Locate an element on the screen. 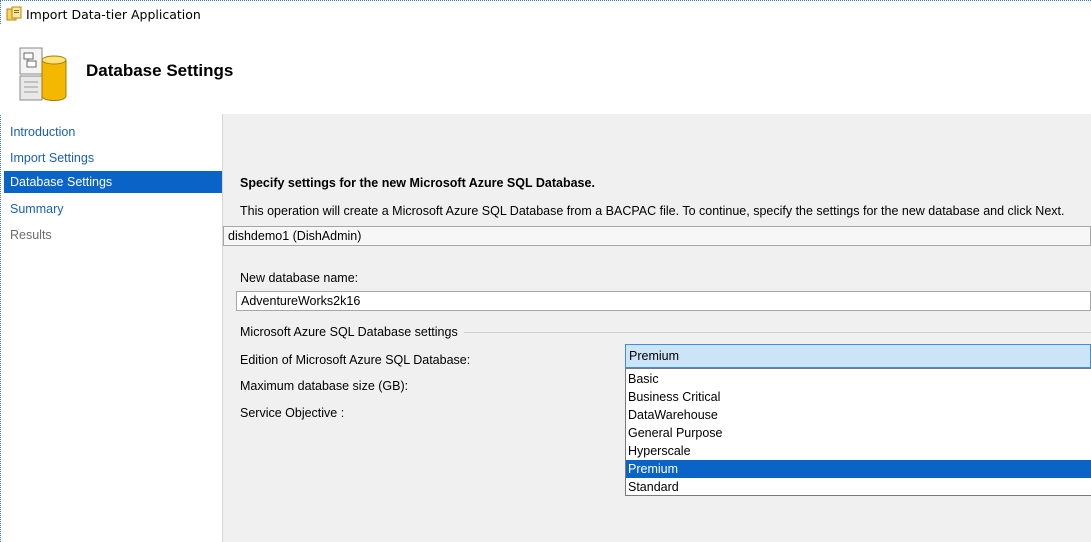 This screenshot has height=542, width=1091. max-size-label: Maximum database size (GB): is located at coordinates (324, 386).